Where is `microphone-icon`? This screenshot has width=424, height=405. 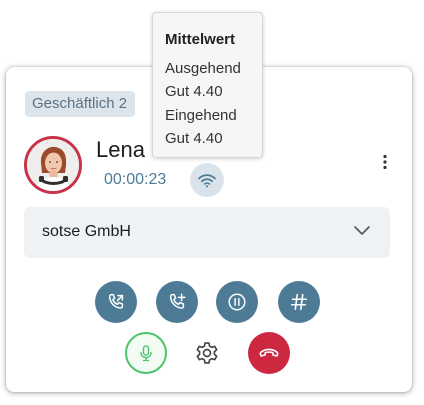
microphone-icon is located at coordinates (146, 353).